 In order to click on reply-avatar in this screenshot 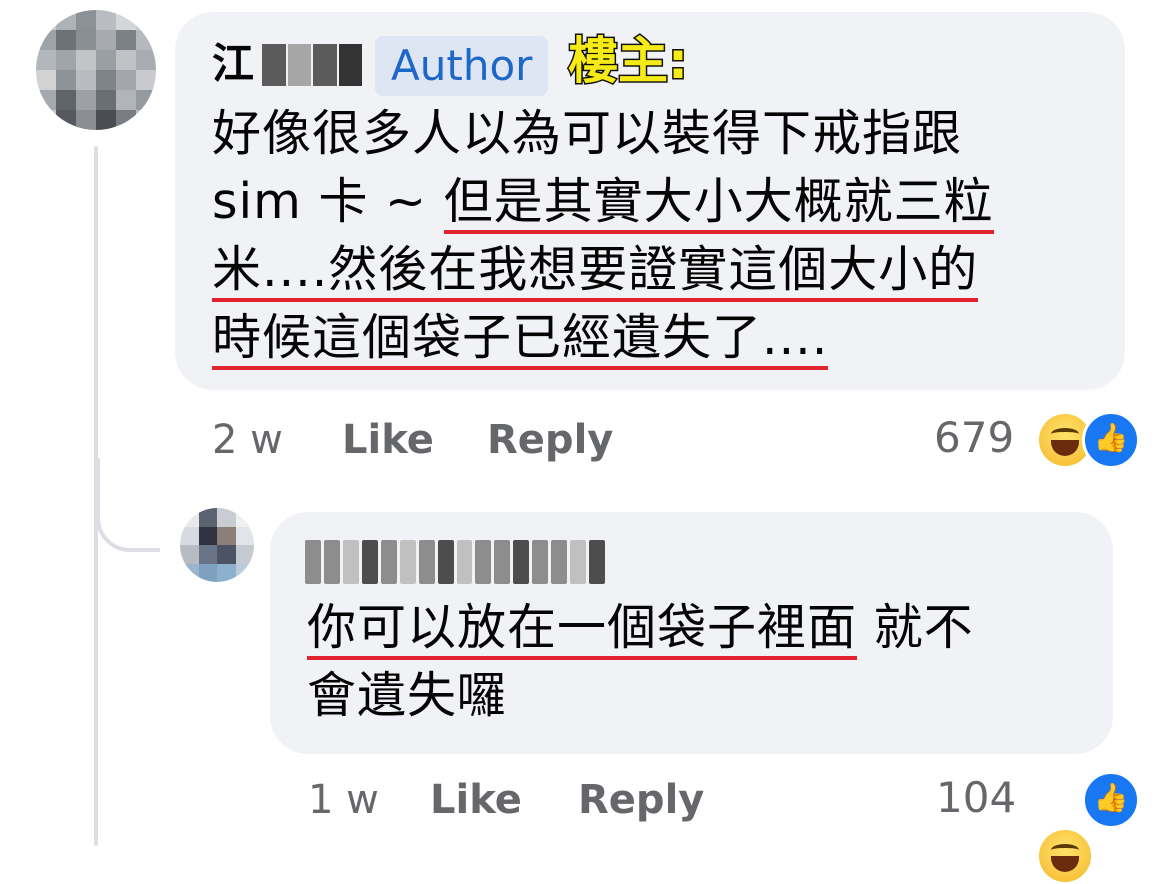, I will do `click(217, 545)`.